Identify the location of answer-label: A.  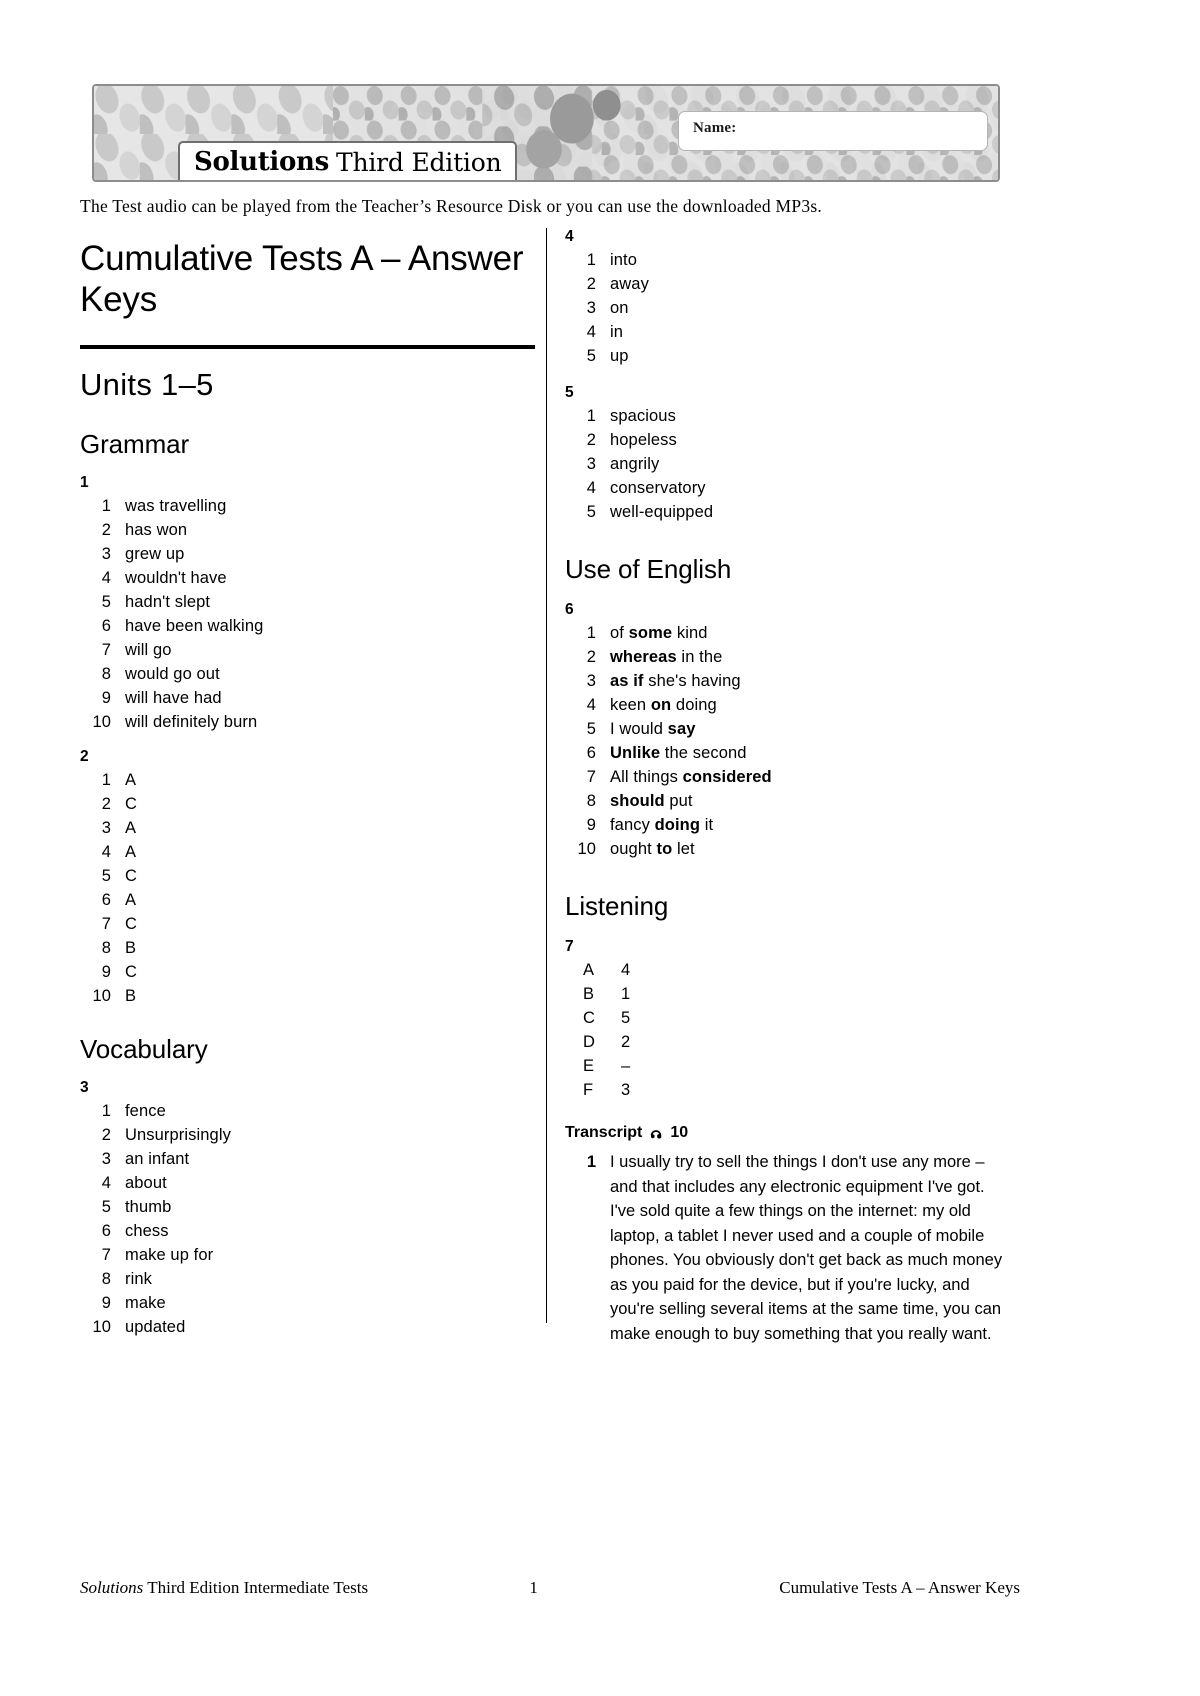
(589, 970).